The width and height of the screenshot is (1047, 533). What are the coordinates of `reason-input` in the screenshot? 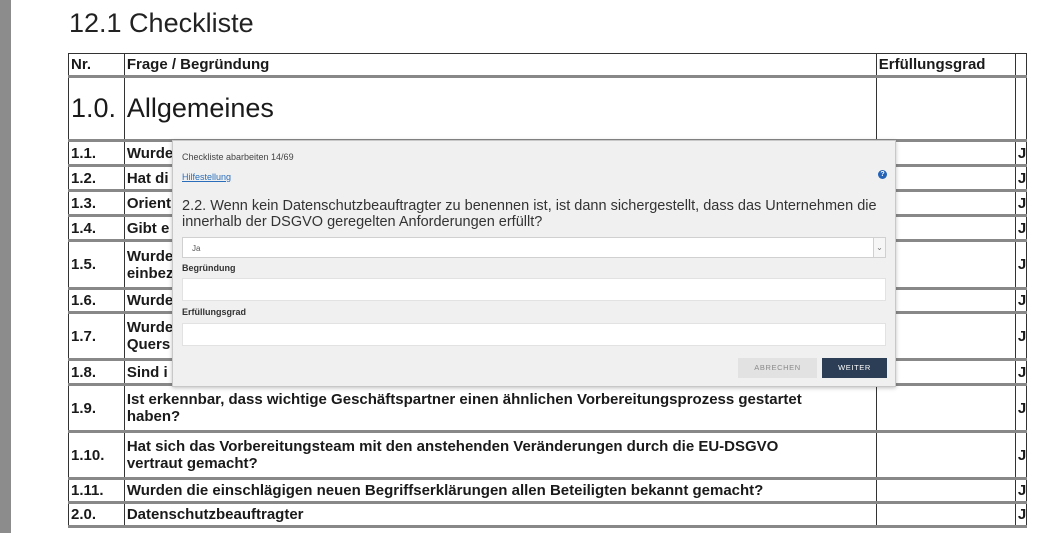 It's located at (534, 289).